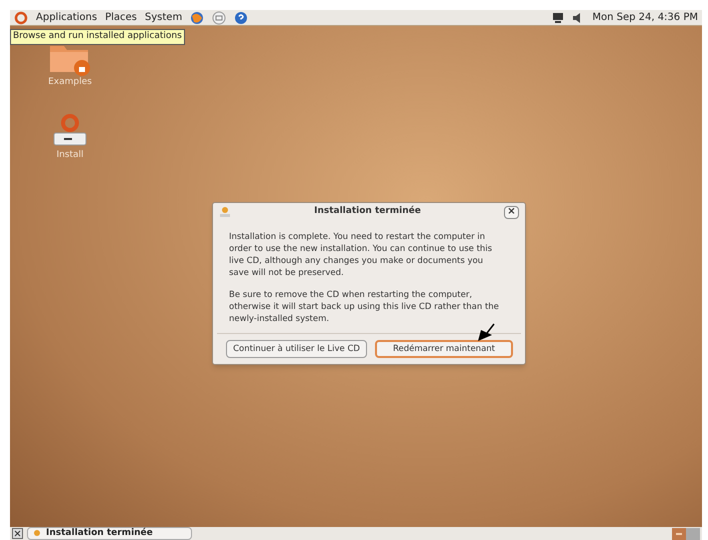 The image size is (708, 540). What do you see at coordinates (296, 349) in the screenshot?
I see `dialog-button: Continuer à utiliser le Live CD` at bounding box center [296, 349].